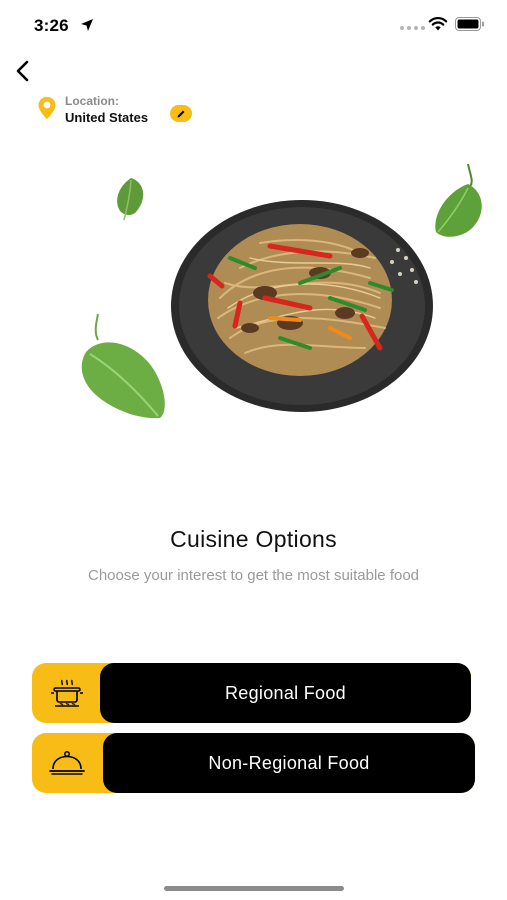  I want to click on regional-food-button: Regional Food, so click(251, 693).